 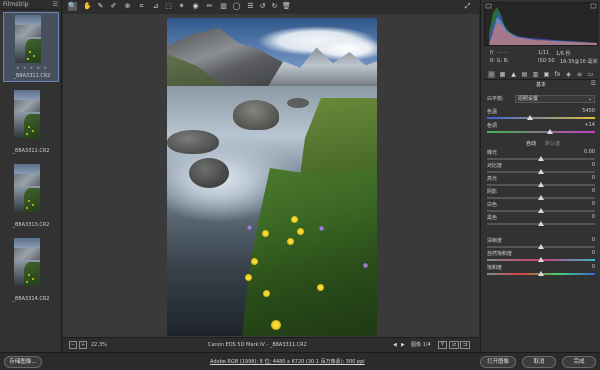 I want to click on contrast-slider-thumb, so click(x=541, y=171).